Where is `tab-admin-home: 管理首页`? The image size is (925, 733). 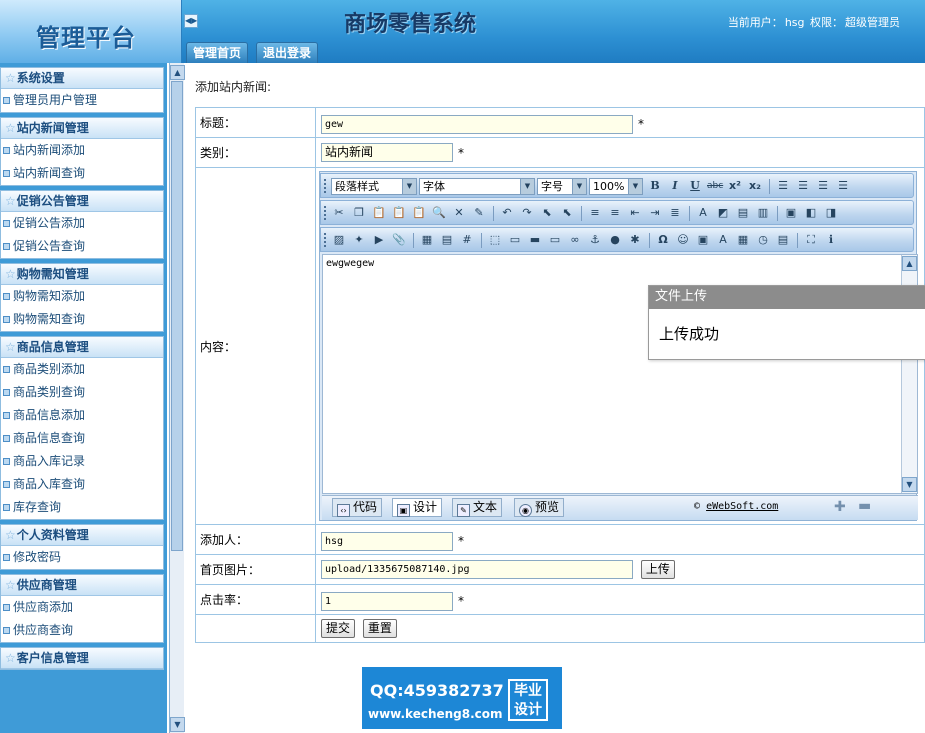 tab-admin-home: 管理首页 is located at coordinates (217, 52).